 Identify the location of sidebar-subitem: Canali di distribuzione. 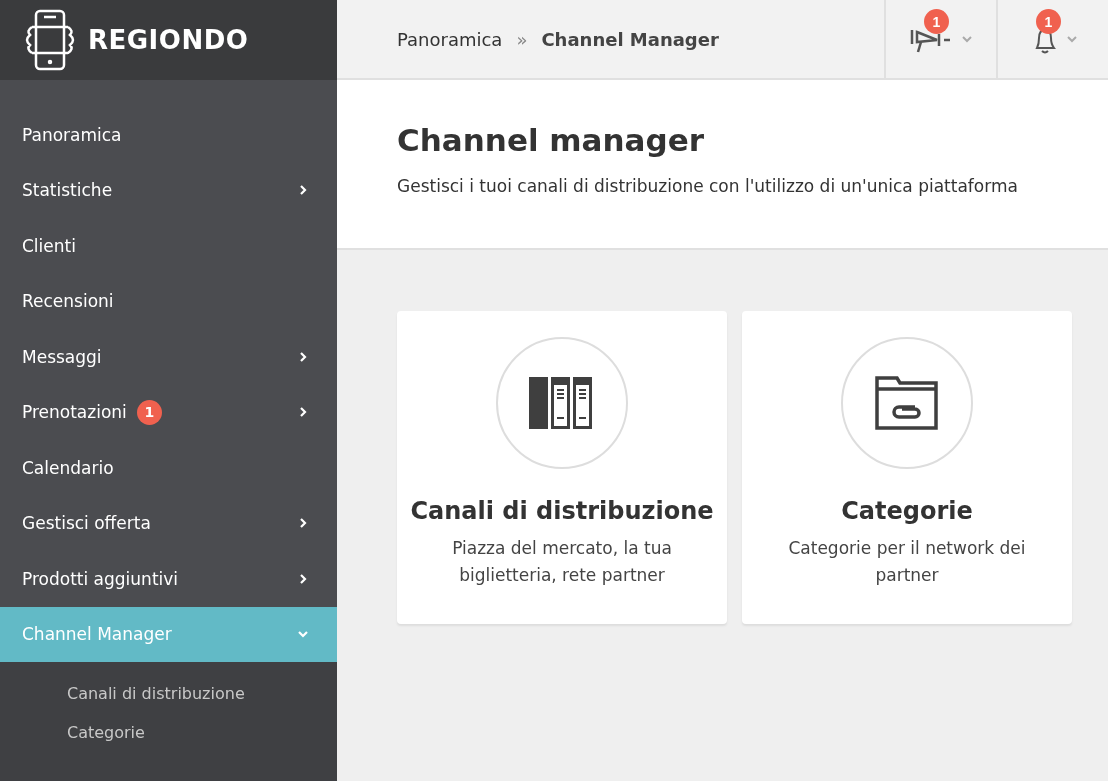
(168, 693).